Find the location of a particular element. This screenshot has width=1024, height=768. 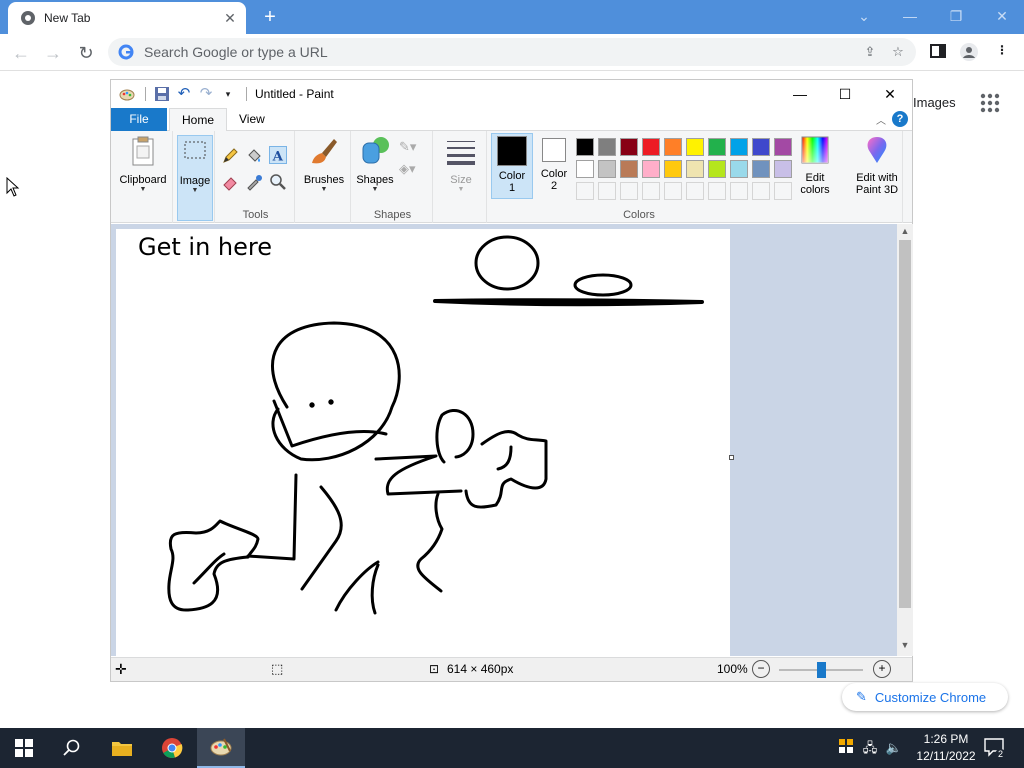

tab-view: View is located at coordinates (252, 119).